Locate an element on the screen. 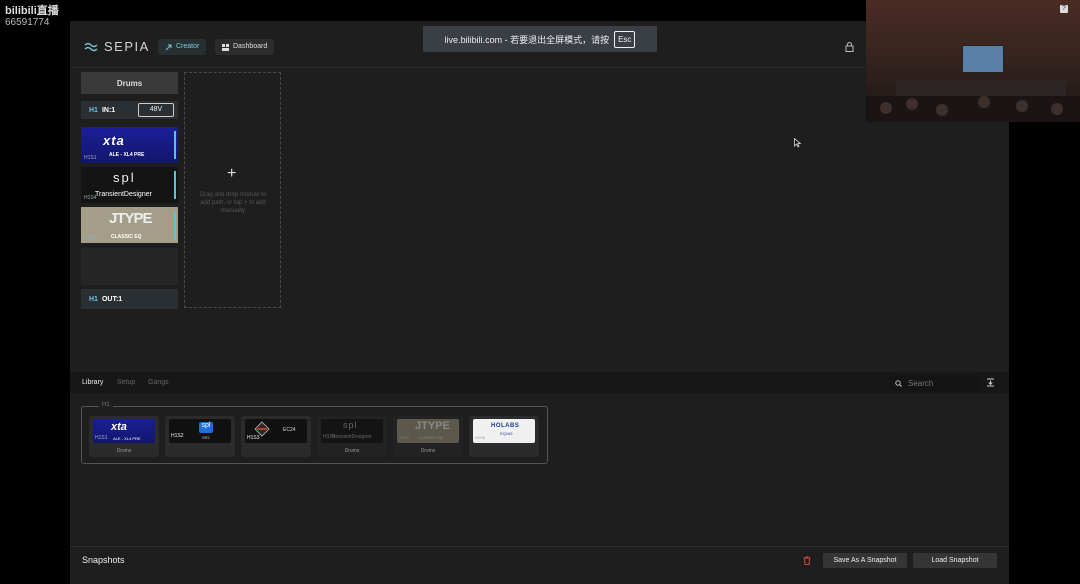  module-jtype: JTYPE CLASSIC EQ H1S5 is located at coordinates (129, 225).